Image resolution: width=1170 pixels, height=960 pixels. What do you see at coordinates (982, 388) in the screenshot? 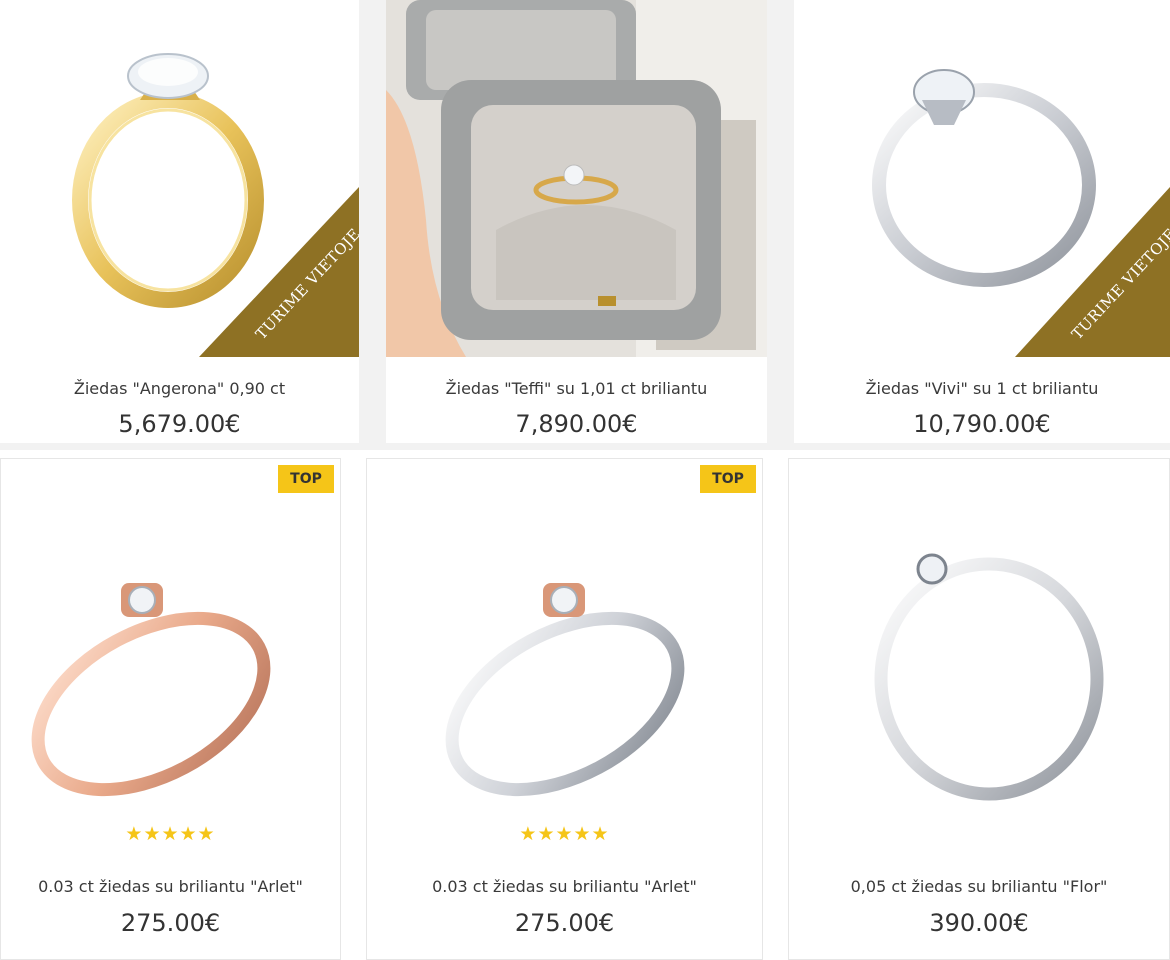
I see `product-title: Žiedas "Vivi" su 1 ct briliantu` at bounding box center [982, 388].